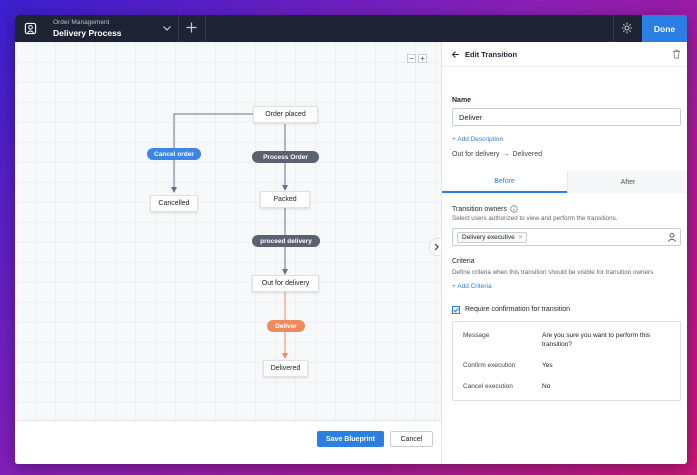  I want to click on tab-after: After, so click(627, 182).